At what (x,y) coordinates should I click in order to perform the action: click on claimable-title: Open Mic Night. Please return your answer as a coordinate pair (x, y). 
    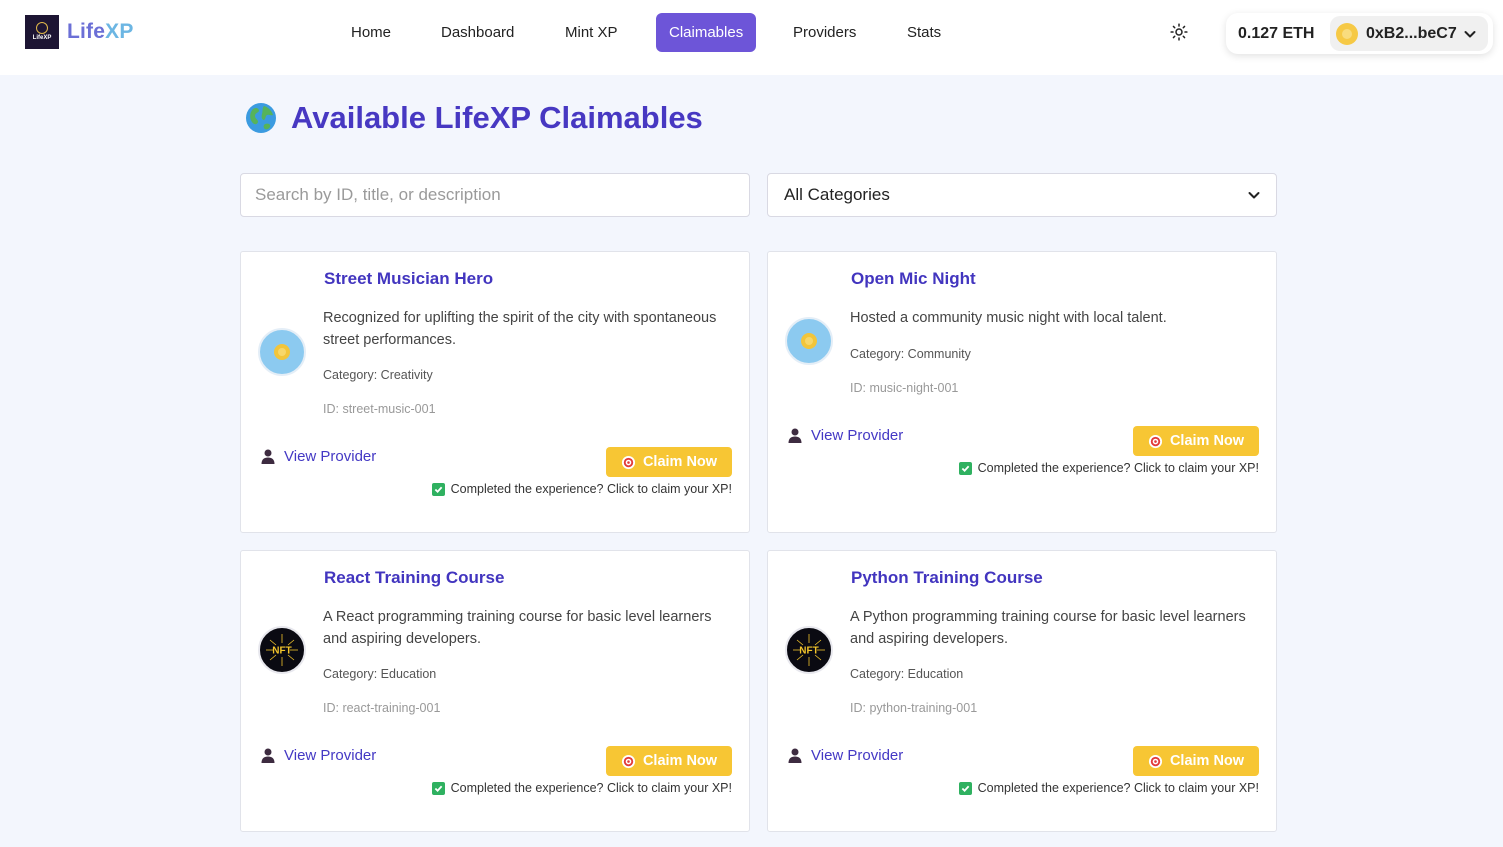
    Looking at the image, I should click on (913, 278).